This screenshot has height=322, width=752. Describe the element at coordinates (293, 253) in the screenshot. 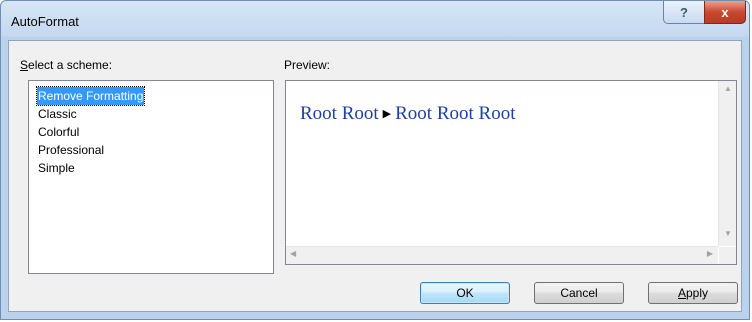

I see `scroll-left-icon: ◀` at that location.